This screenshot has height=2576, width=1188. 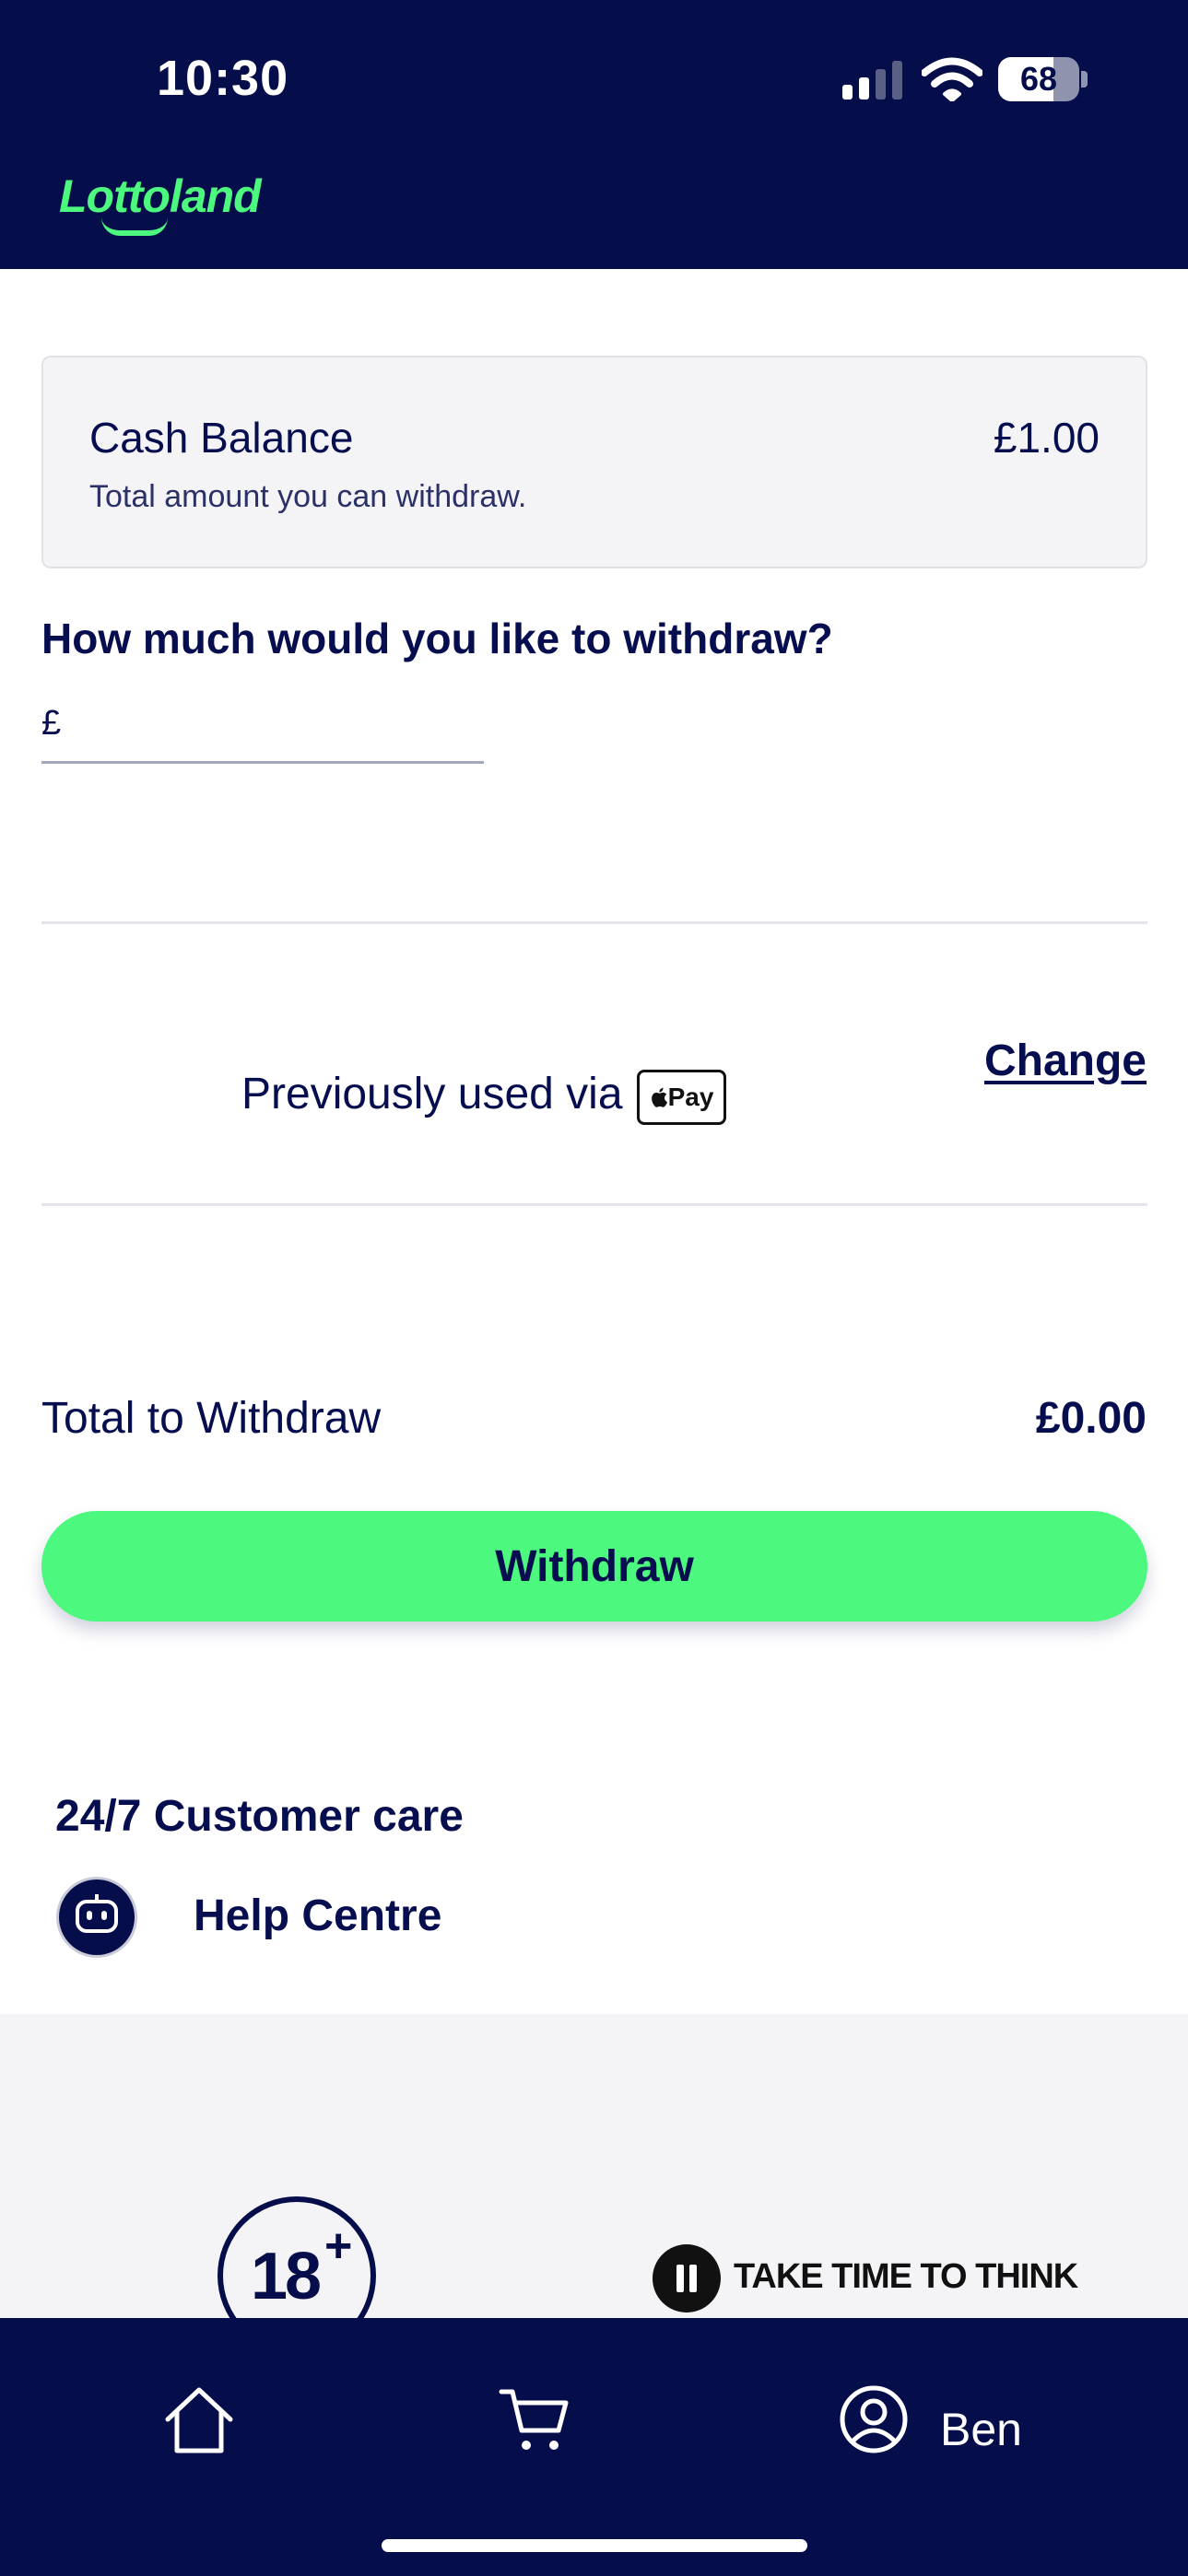 I want to click on change-payment-link: Change, so click(x=1065, y=1061).